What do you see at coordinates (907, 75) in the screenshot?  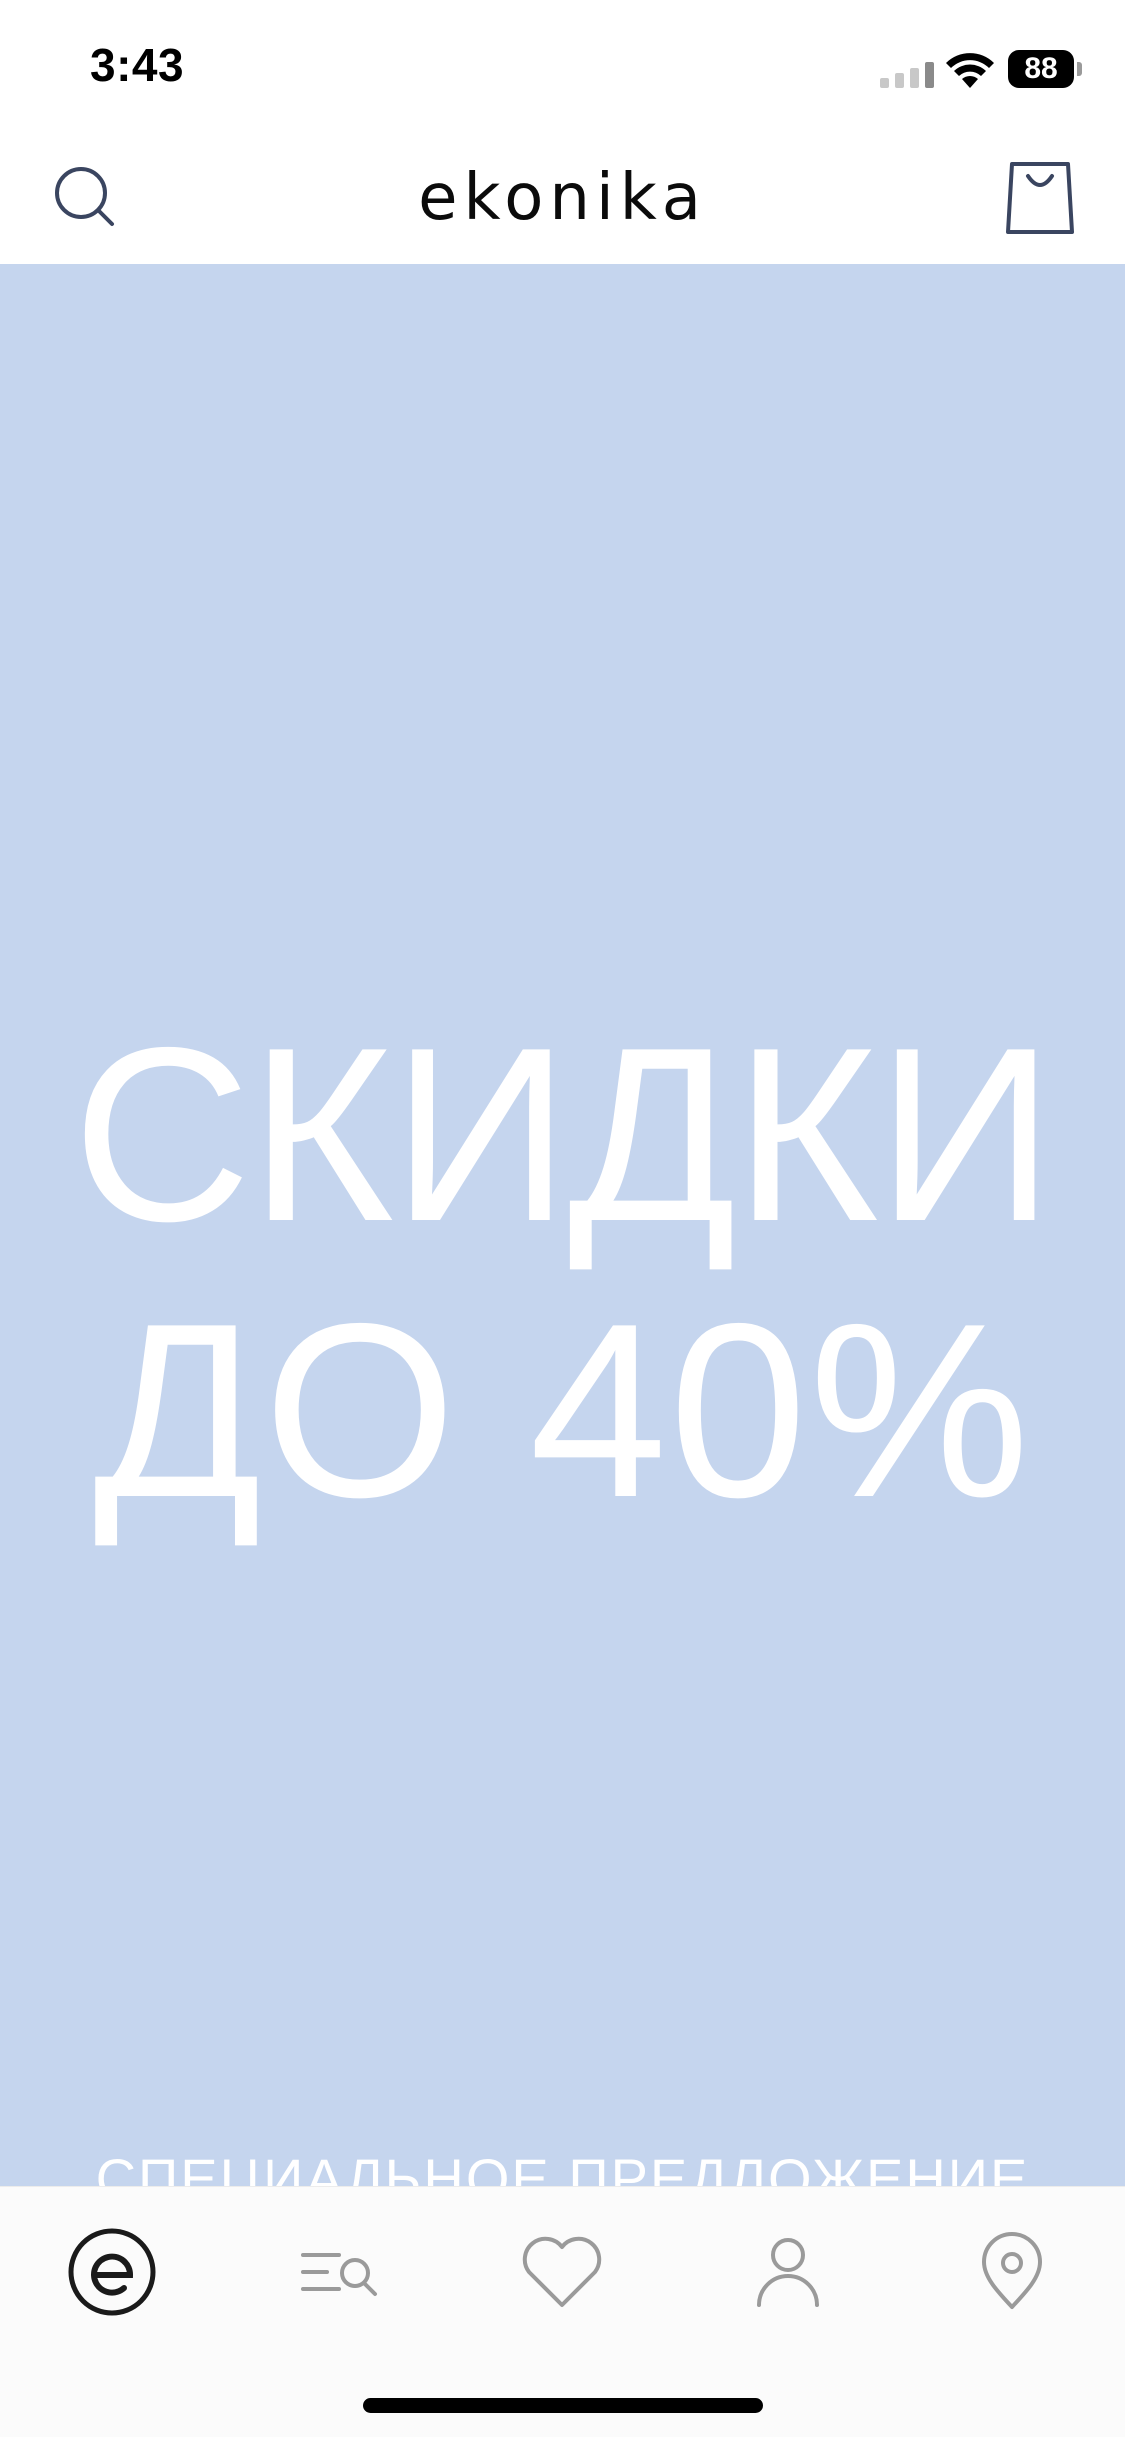 I see `cellular-signal-icon` at bounding box center [907, 75].